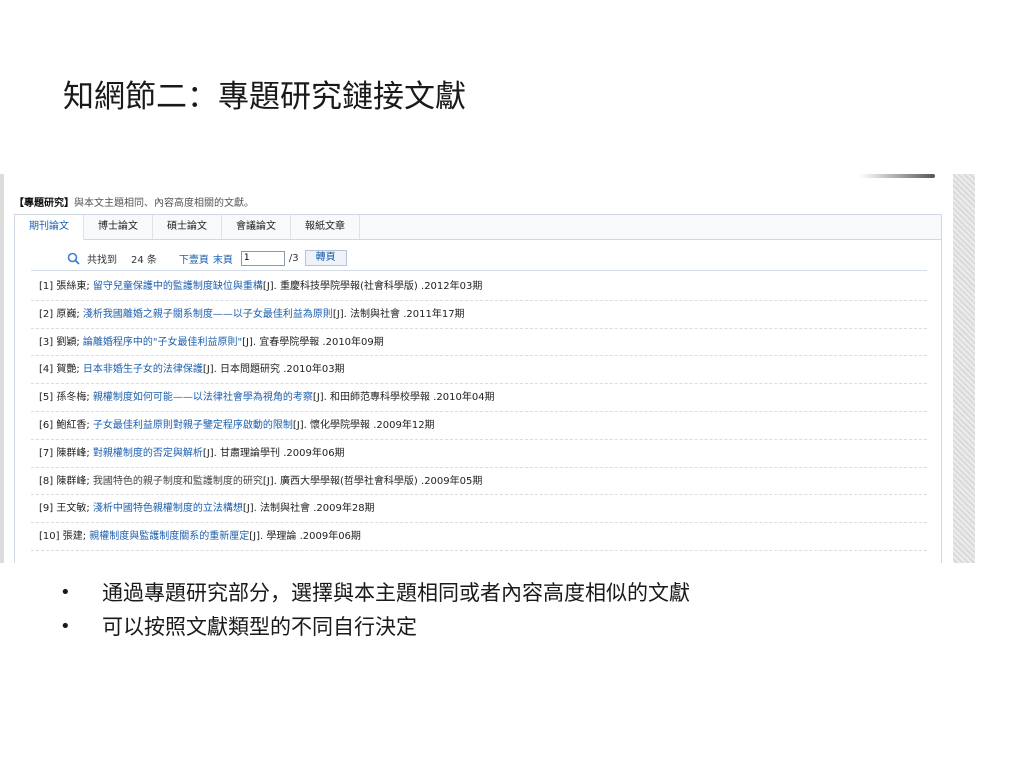 The image size is (1024, 768). Describe the element at coordinates (403, 398) in the screenshot. I see `result-source: [J]. 和田師范專科學校學報 .2010年04期` at that location.